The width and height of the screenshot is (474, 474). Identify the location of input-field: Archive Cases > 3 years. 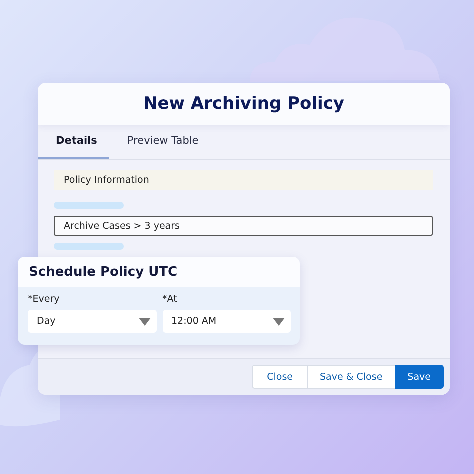
(243, 226).